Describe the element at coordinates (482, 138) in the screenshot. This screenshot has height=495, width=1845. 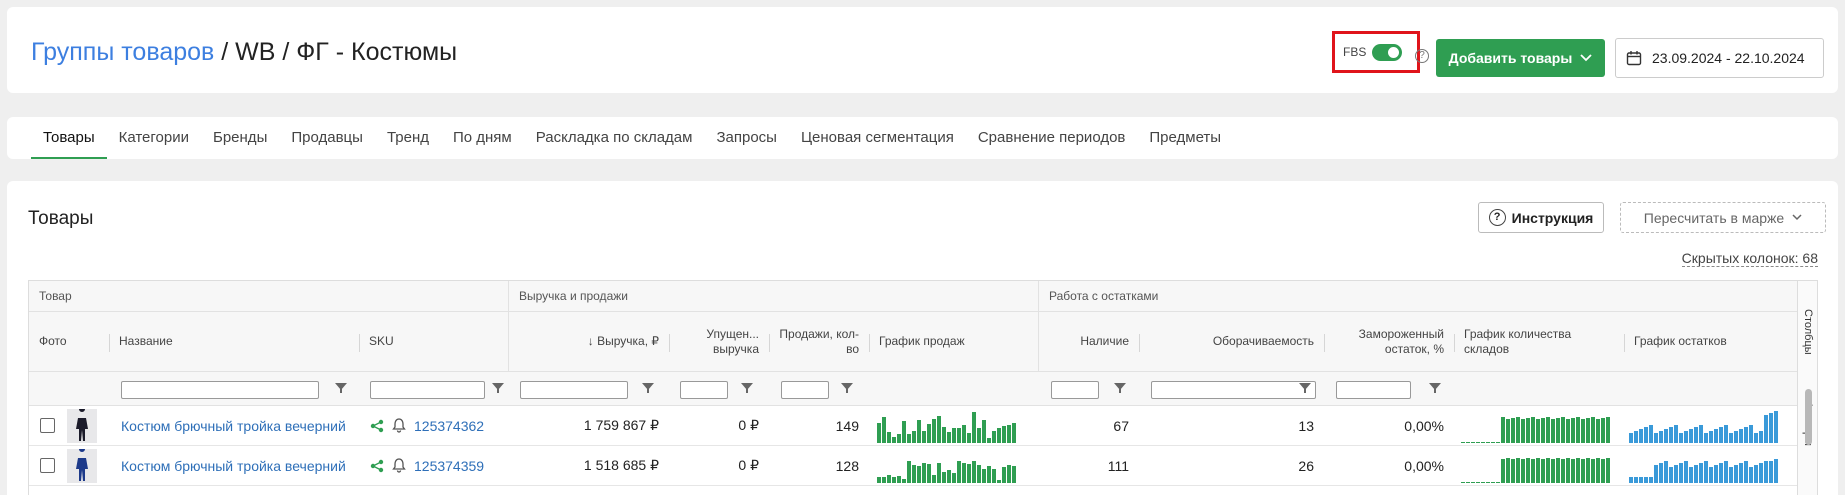
I see `tab-by-days: По дням` at that location.